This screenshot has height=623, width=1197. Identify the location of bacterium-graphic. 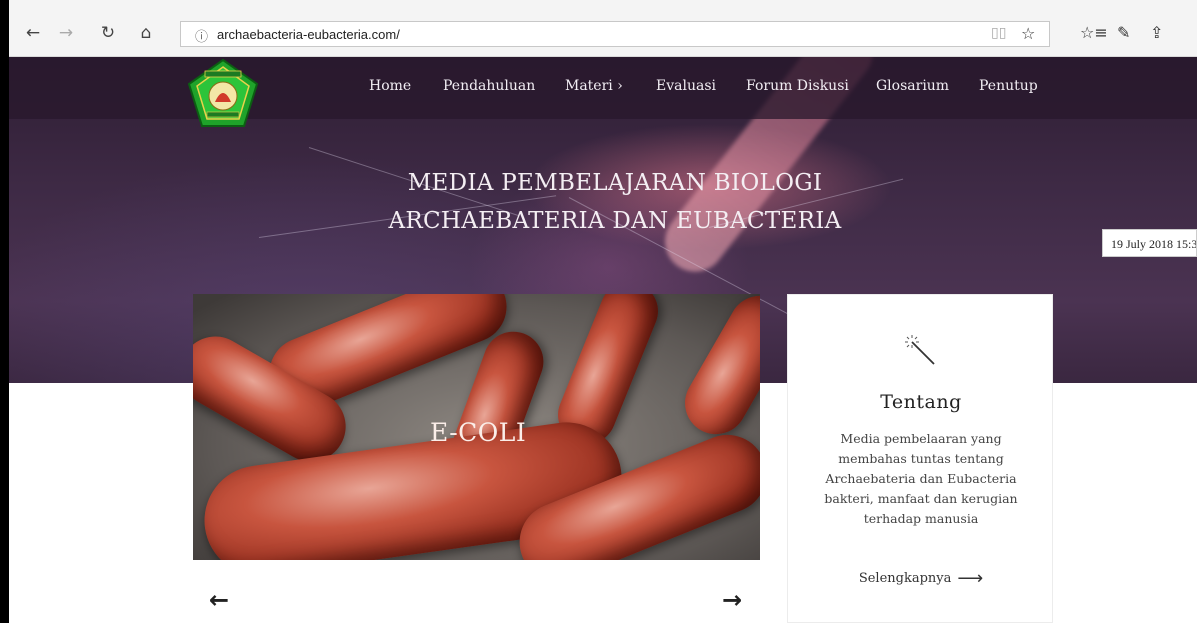
(716, 370).